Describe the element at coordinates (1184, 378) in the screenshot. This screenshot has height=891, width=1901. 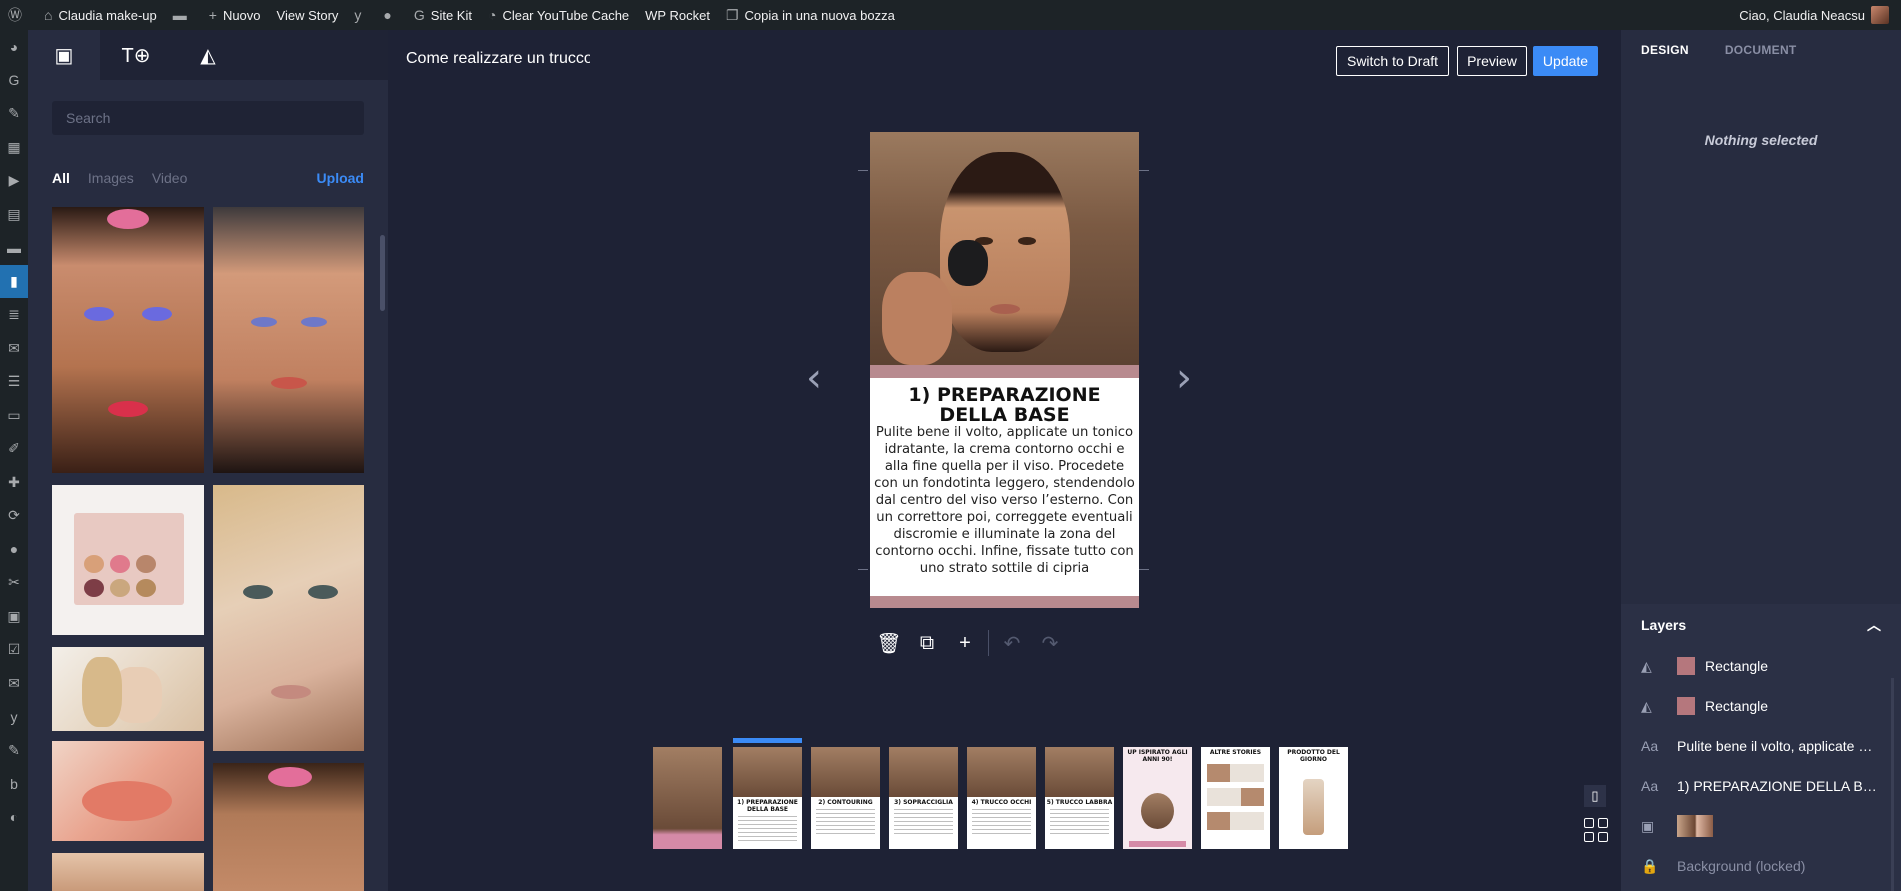
I see `next-page-arrow: ›` at that location.